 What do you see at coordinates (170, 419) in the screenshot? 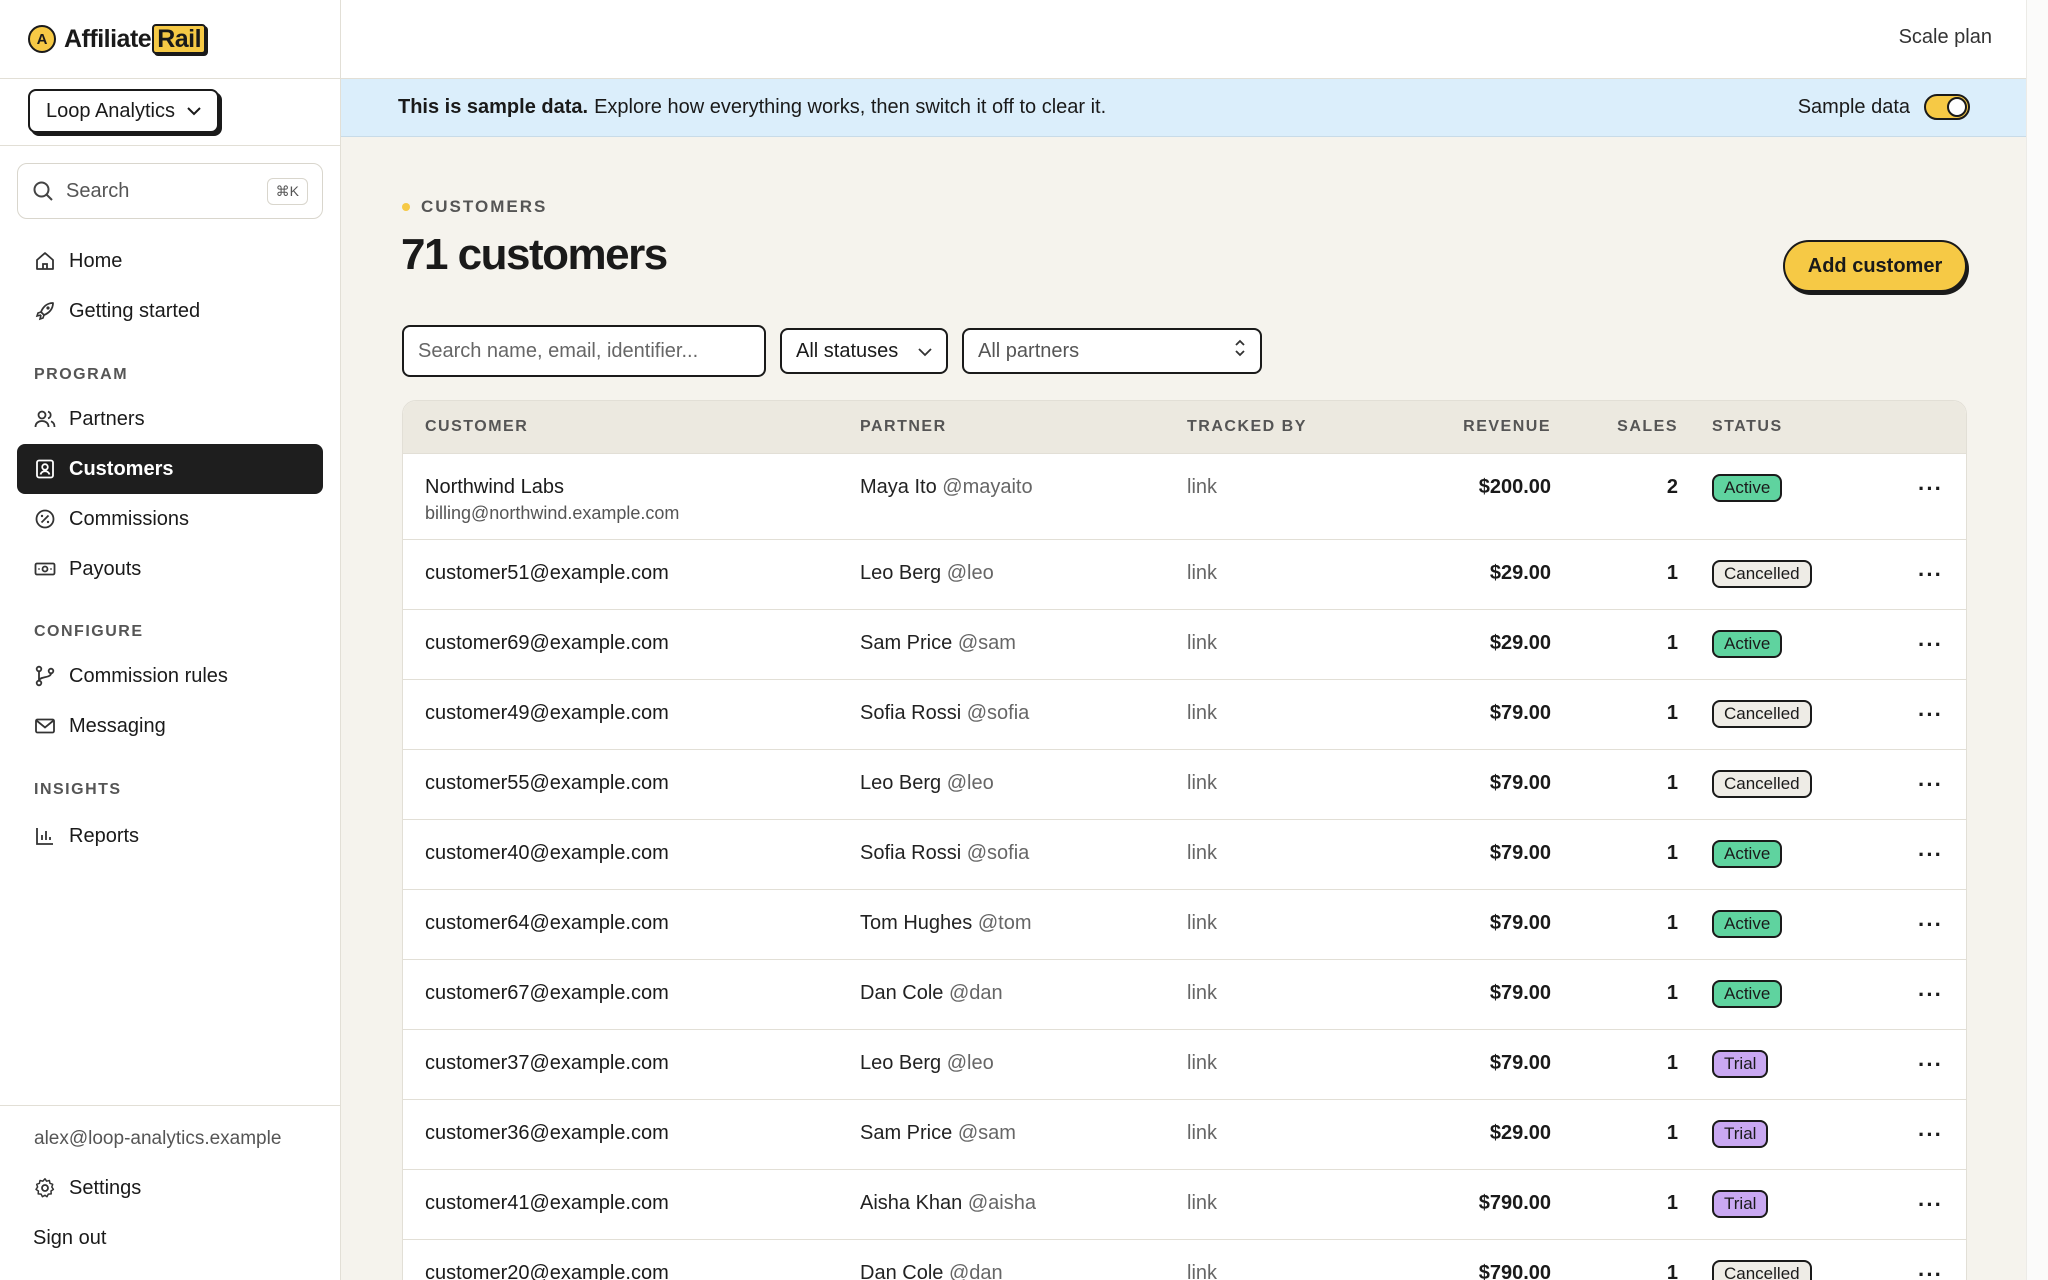
I see `sidebar-item-partners: Partners` at bounding box center [170, 419].